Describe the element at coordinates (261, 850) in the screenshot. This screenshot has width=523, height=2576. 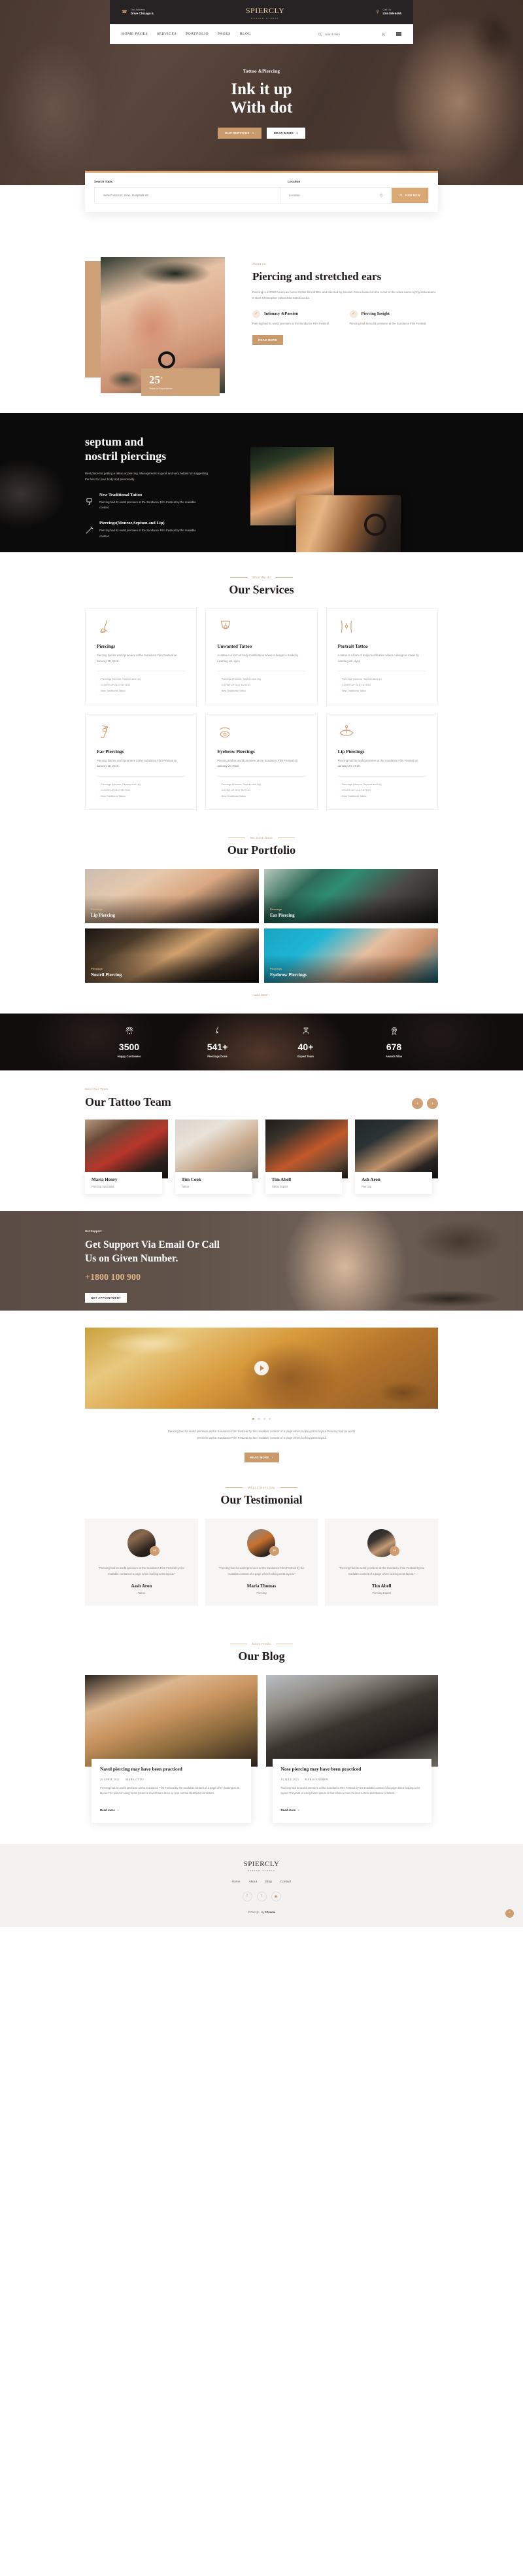
I see `portfolio-title: Our Portfolio` at that location.